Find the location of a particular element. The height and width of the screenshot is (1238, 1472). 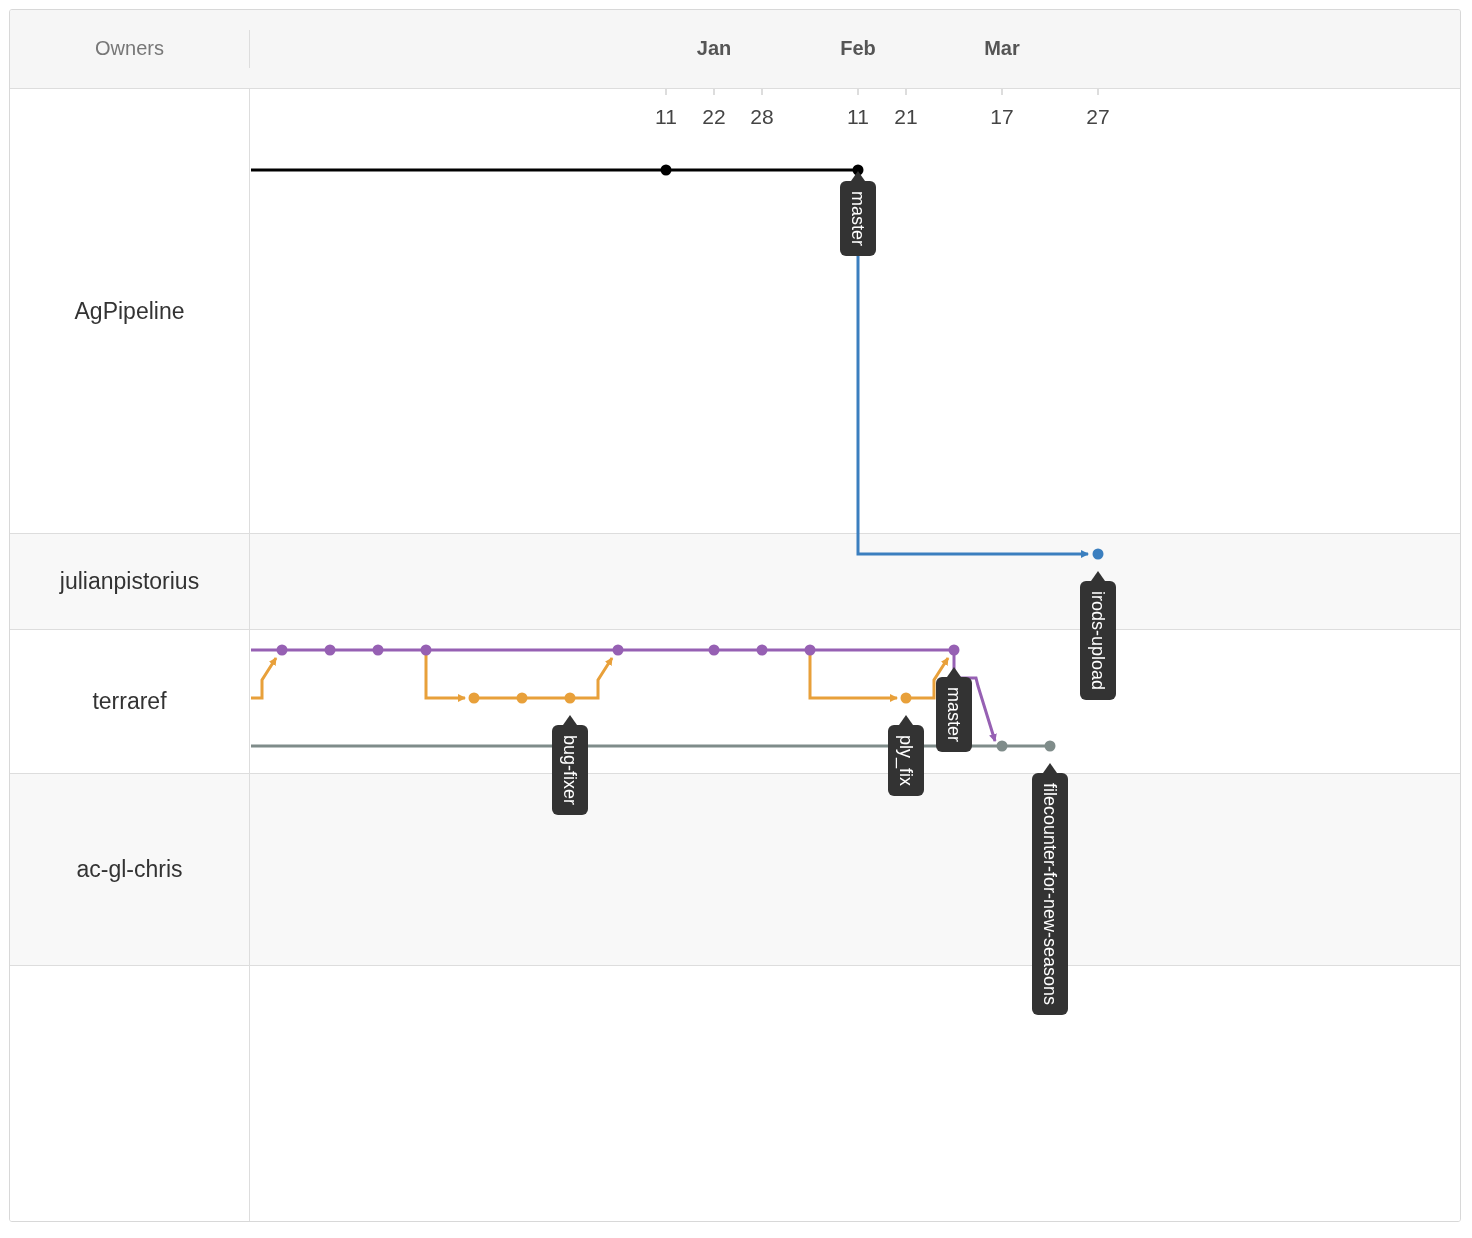

month-label: Feb is located at coordinates (858, 48).